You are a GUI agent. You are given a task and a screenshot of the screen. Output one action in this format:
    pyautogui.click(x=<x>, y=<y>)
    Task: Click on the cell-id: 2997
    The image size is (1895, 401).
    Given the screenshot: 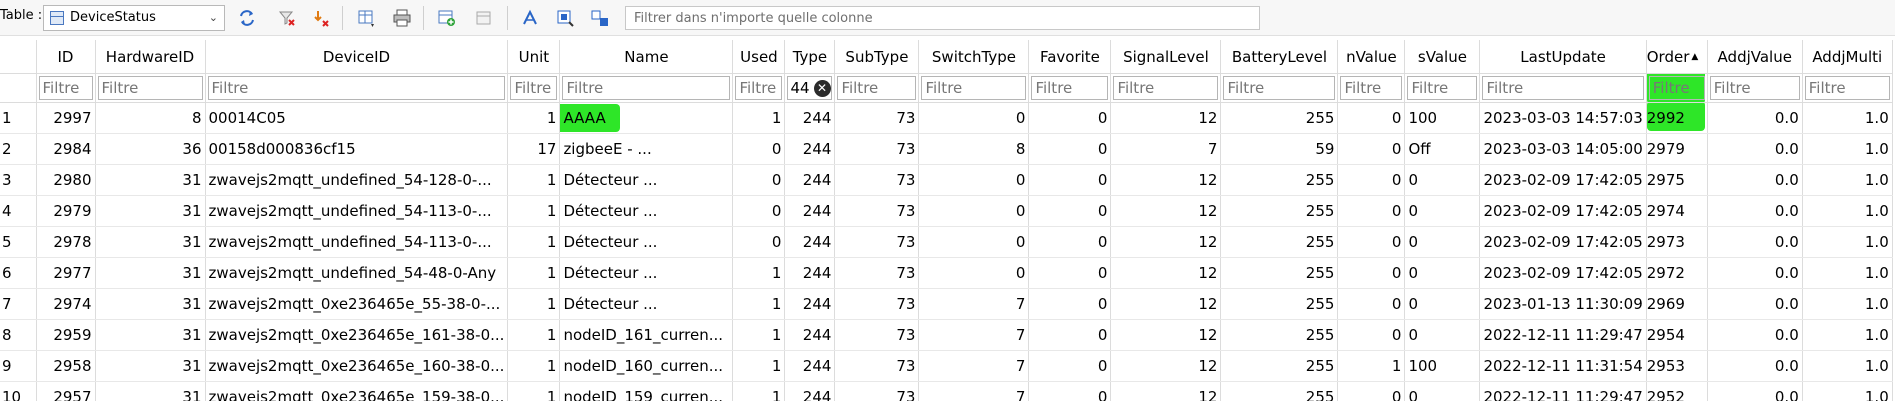 What is the action you would take?
    pyautogui.click(x=66, y=118)
    